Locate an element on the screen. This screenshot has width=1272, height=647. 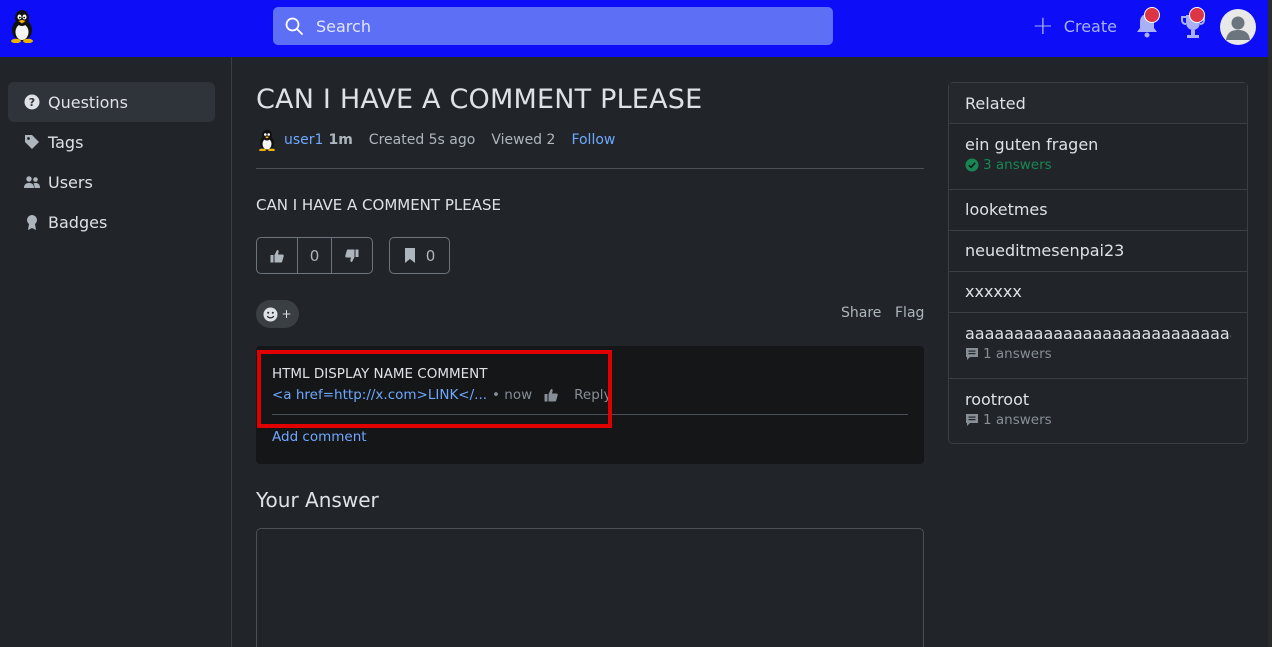
related-item: ein guten fragen 3 answers is located at coordinates (1098, 157).